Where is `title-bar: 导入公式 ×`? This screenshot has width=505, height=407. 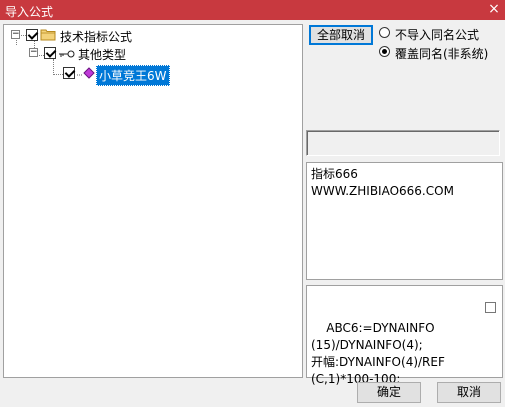
title-bar: 导入公式 × is located at coordinates (252, 10).